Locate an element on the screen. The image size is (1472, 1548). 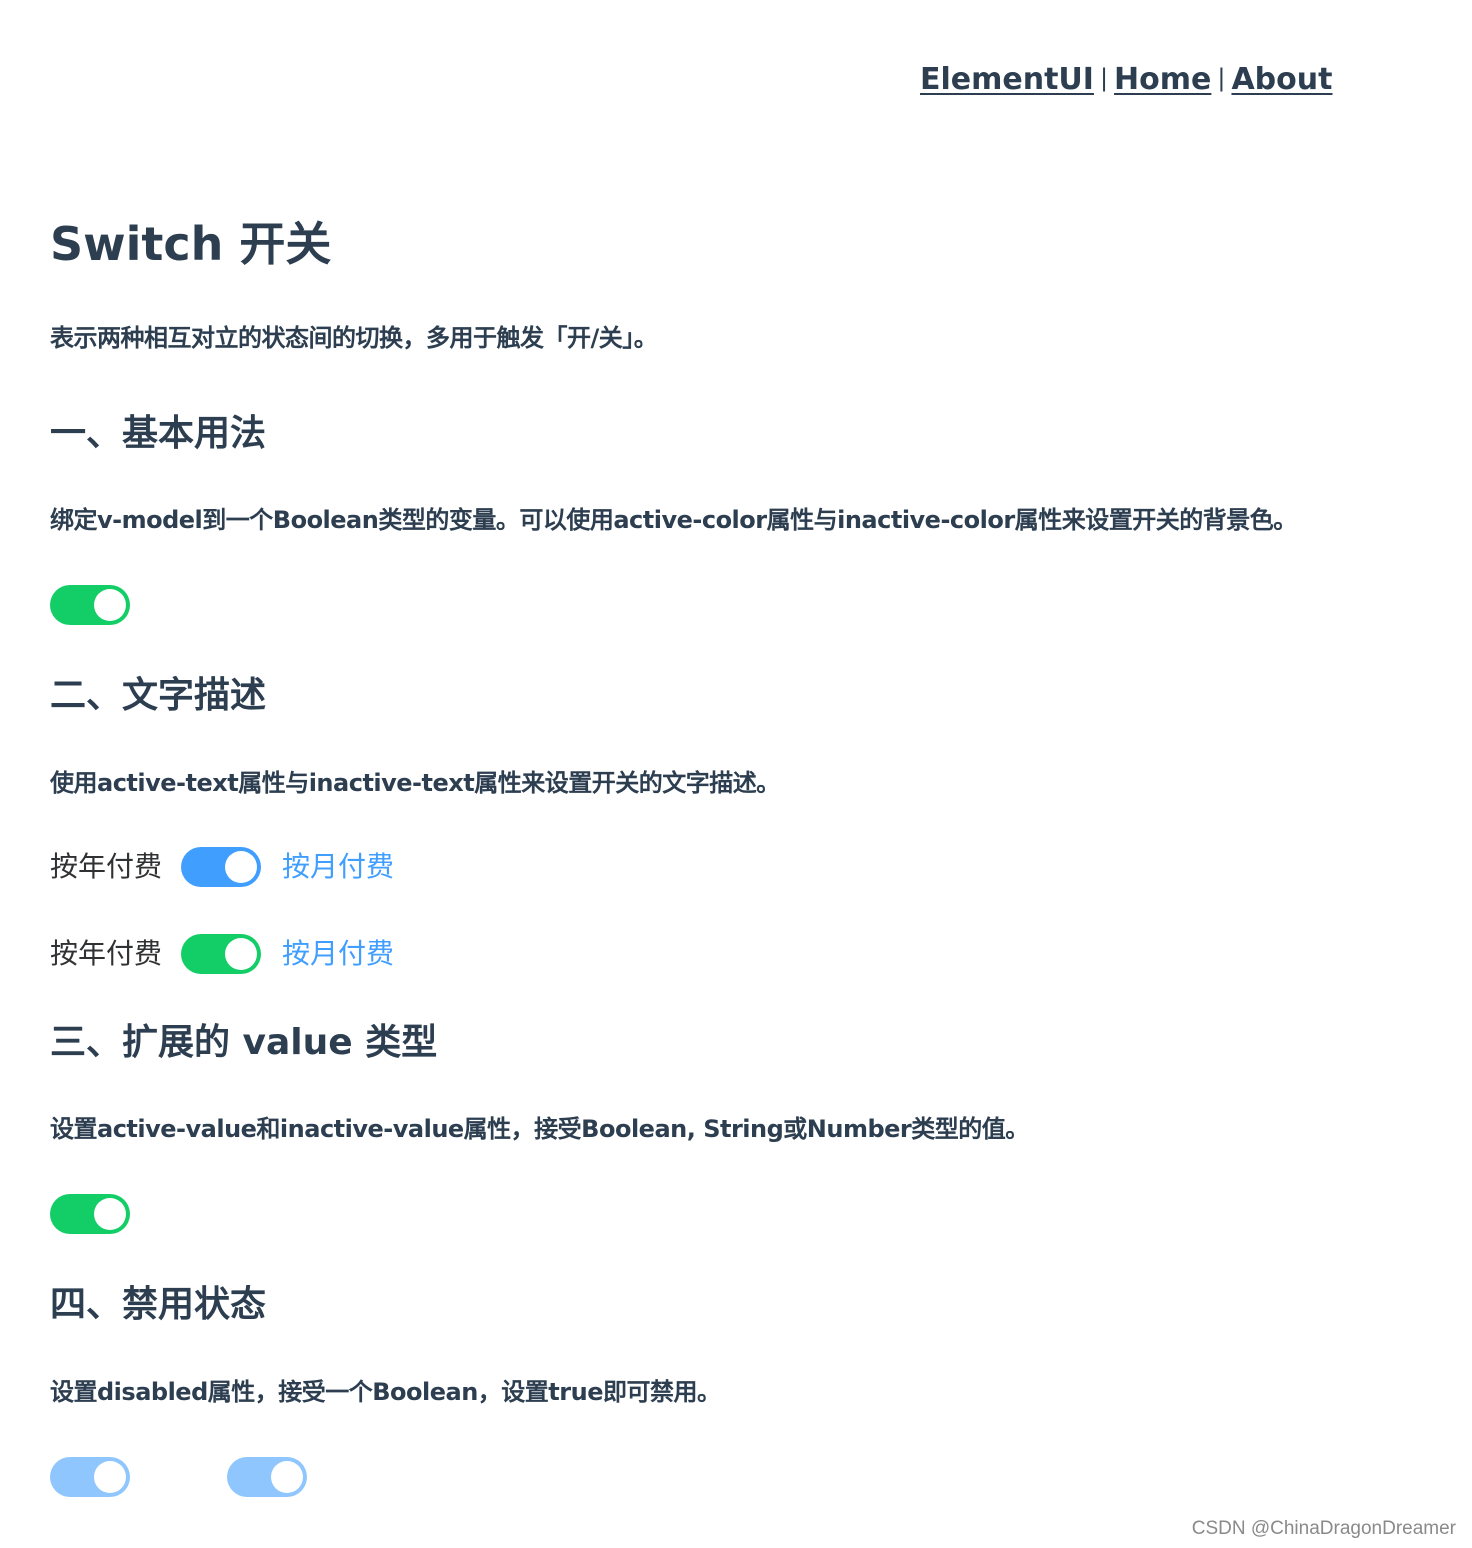
section-title-value-type: 三、扩展的 value 类型 is located at coordinates (244, 1042).